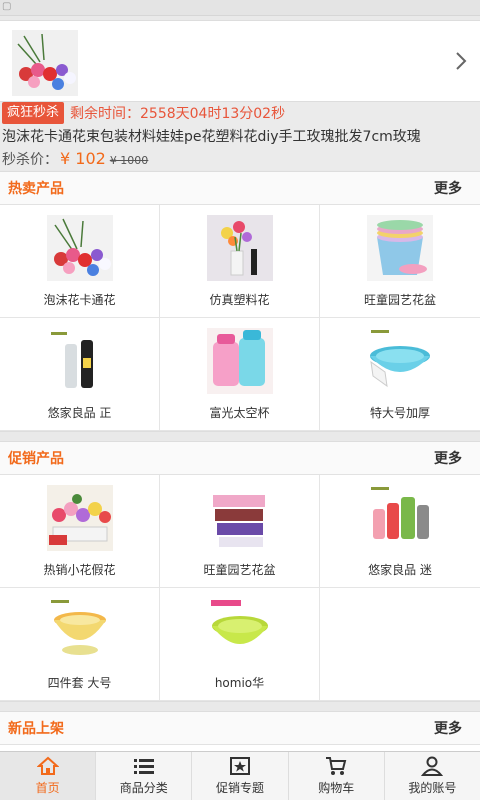  Describe the element at coordinates (337, 776) in the screenshot. I see `tab-cart: 购物车` at that location.